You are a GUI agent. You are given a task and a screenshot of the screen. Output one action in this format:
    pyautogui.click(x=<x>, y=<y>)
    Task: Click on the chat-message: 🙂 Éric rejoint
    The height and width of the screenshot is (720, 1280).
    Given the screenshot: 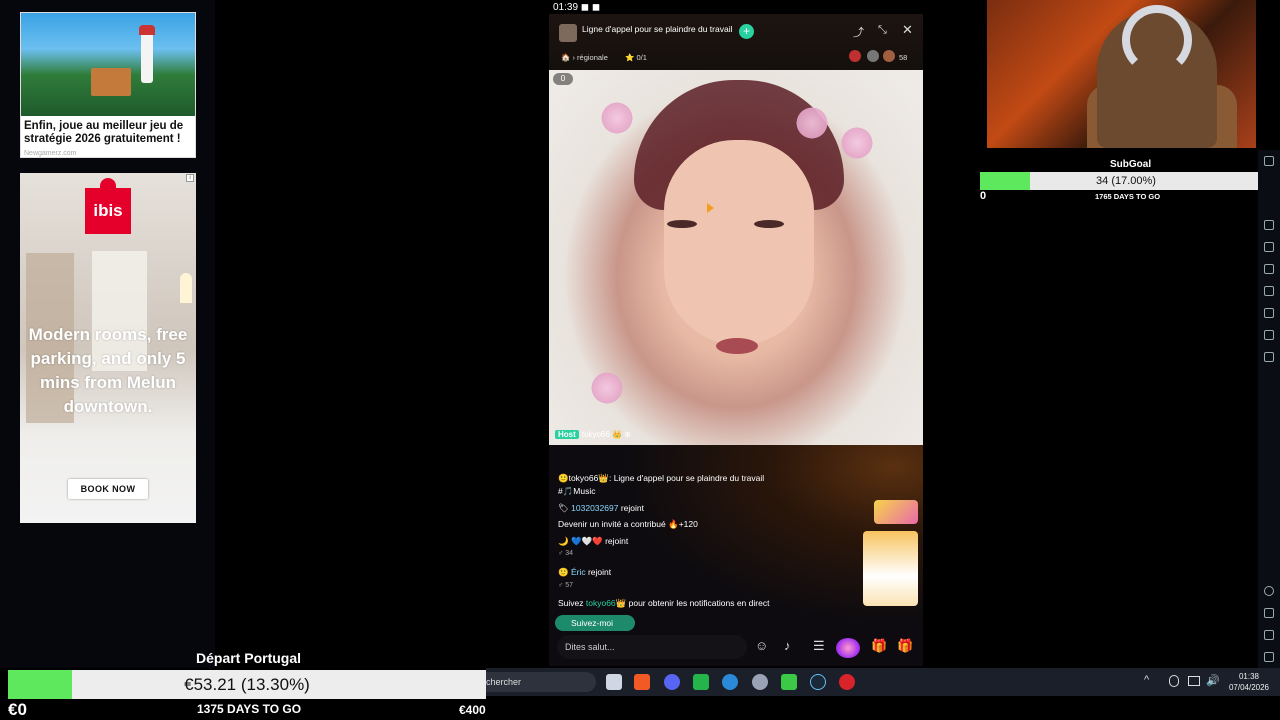 What is the action you would take?
    pyautogui.click(x=585, y=572)
    